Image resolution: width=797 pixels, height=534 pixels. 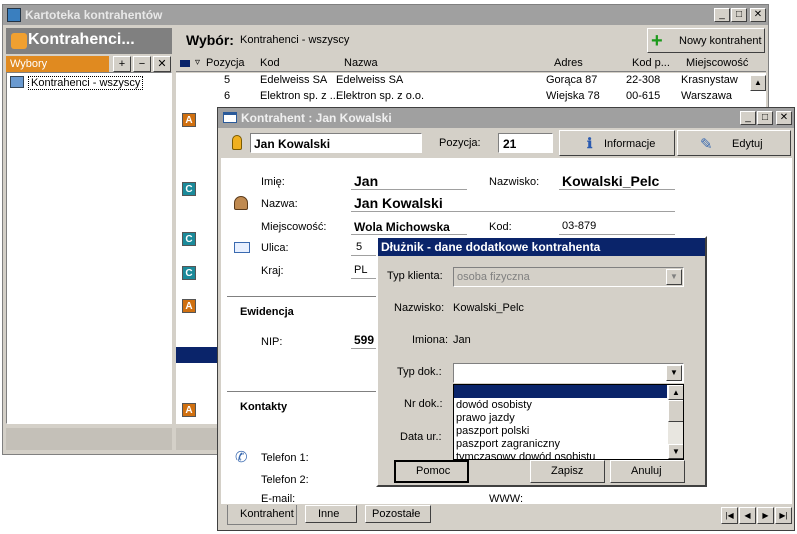 What do you see at coordinates (370, 80) in the screenshot?
I see `row-nazwa: Edelweiss SA` at bounding box center [370, 80].